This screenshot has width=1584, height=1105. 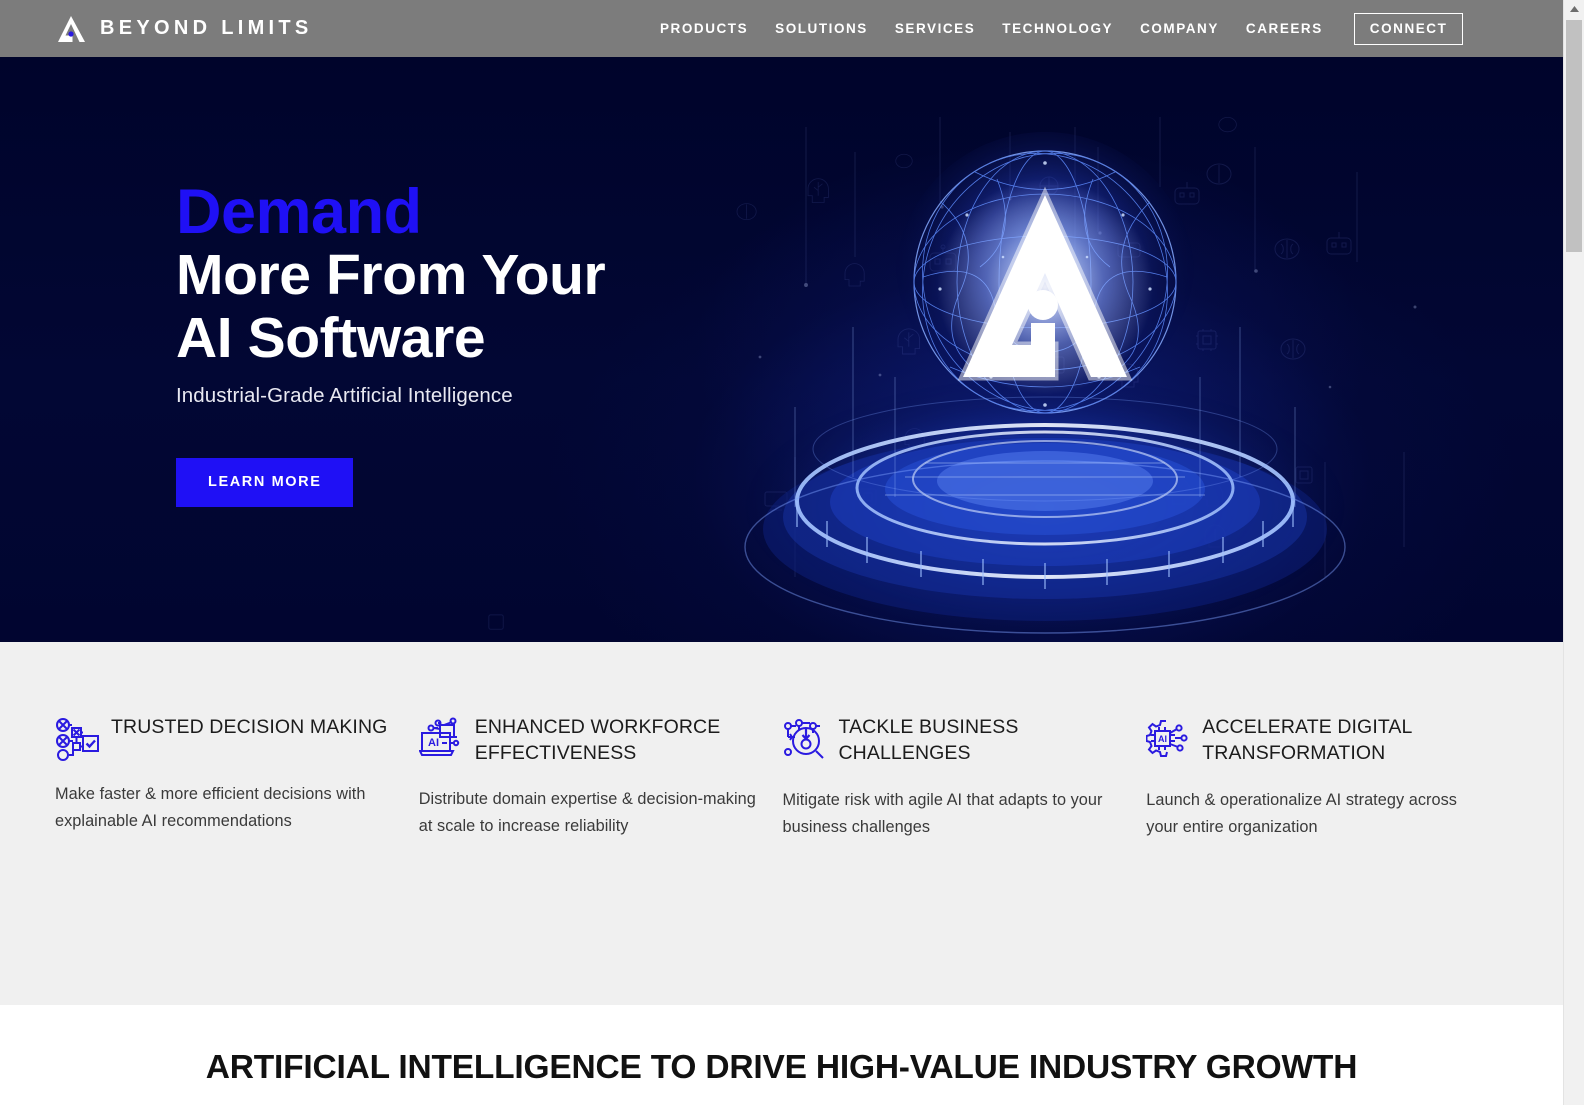 I want to click on feature-title: TRUSTED DECISION MAKING, so click(x=249, y=727).